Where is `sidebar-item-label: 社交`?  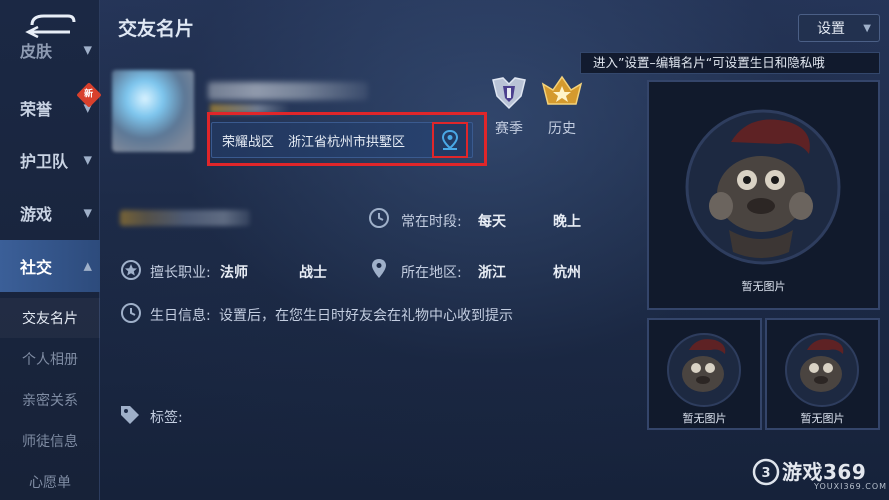 sidebar-item-label: 社交 is located at coordinates (36, 267).